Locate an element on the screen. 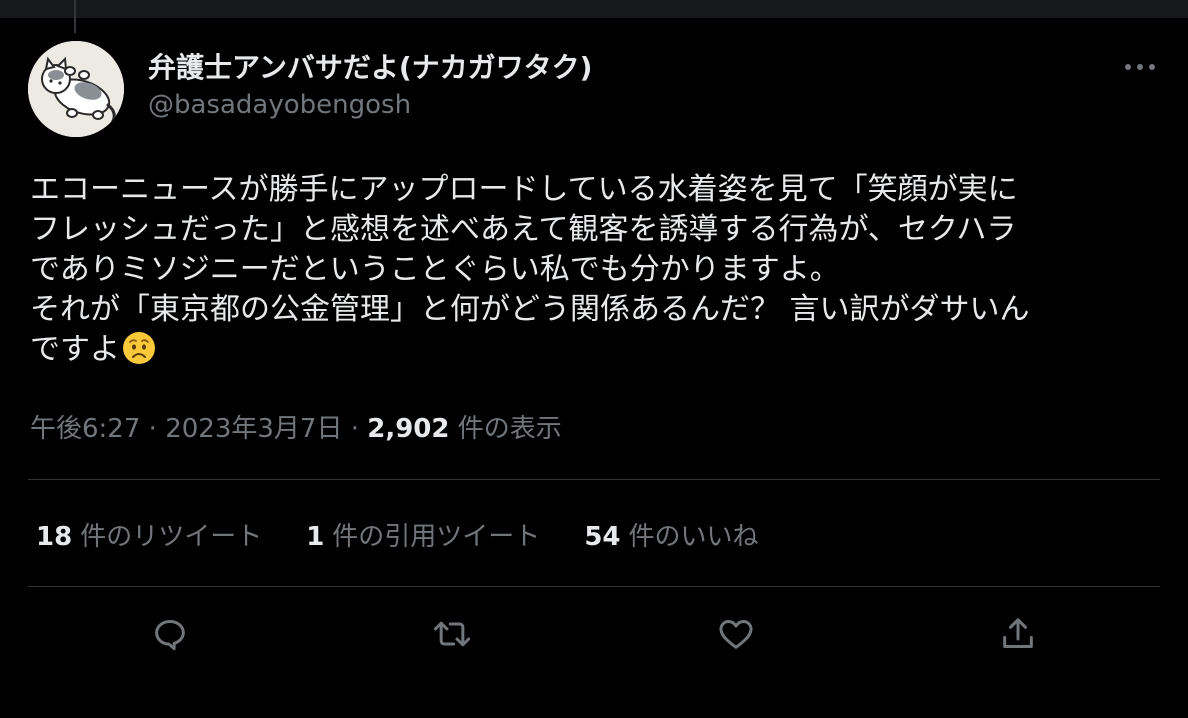 Image resolution: width=1188 pixels, height=718 pixels. retweets-label: 件のリツイート is located at coordinates (171, 537).